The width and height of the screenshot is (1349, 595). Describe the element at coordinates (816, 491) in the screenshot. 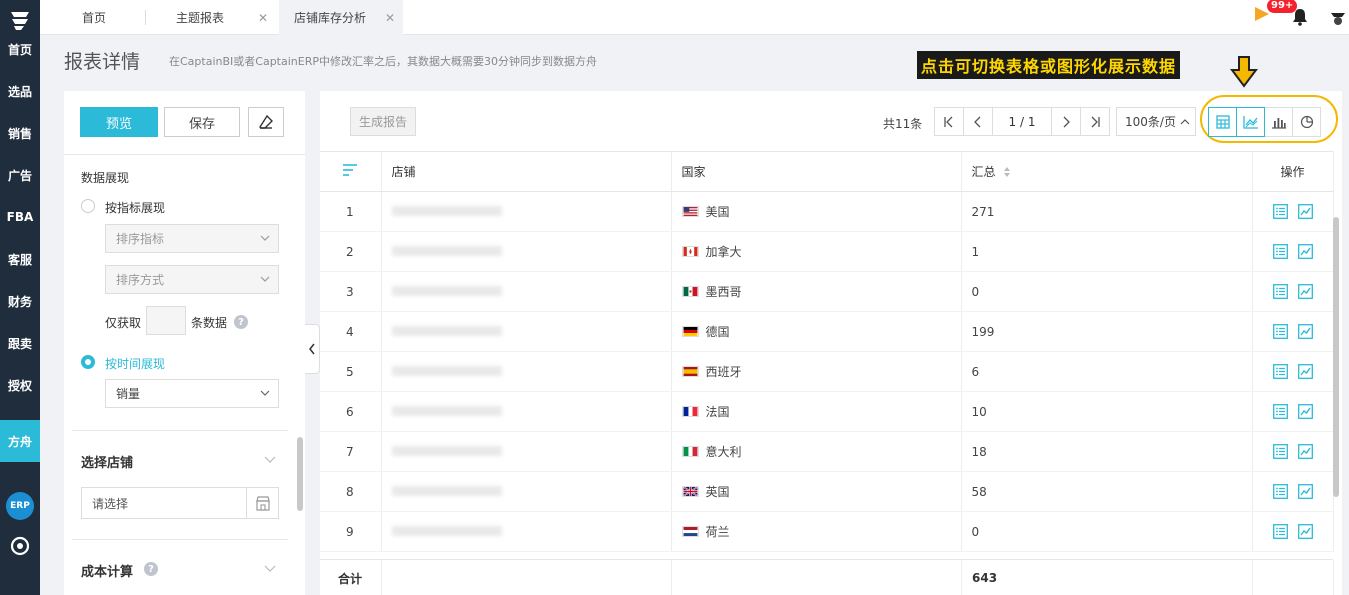

I see `country-cell: 英国` at that location.